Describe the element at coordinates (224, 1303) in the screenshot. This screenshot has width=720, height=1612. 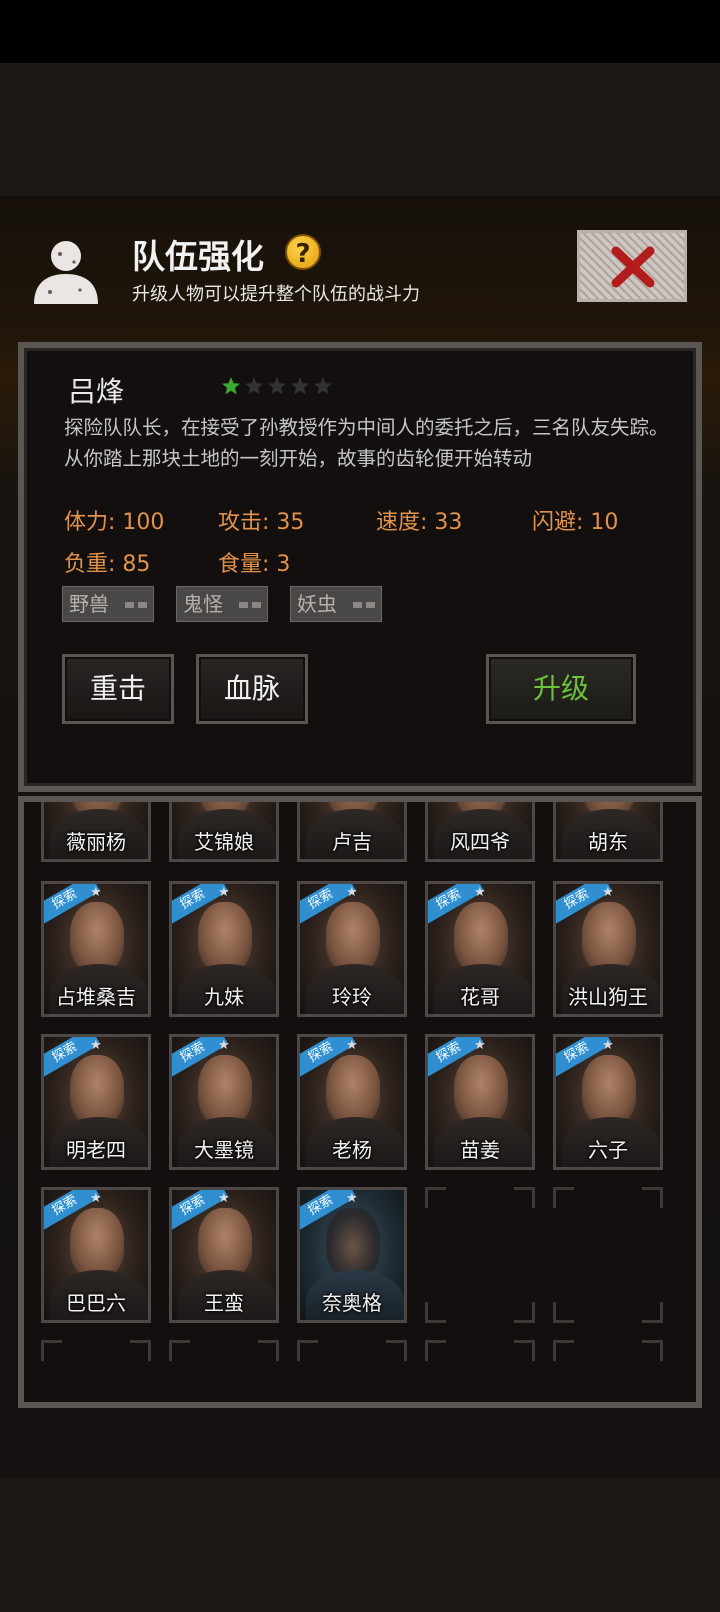
I see `card-name: 王蛮` at that location.